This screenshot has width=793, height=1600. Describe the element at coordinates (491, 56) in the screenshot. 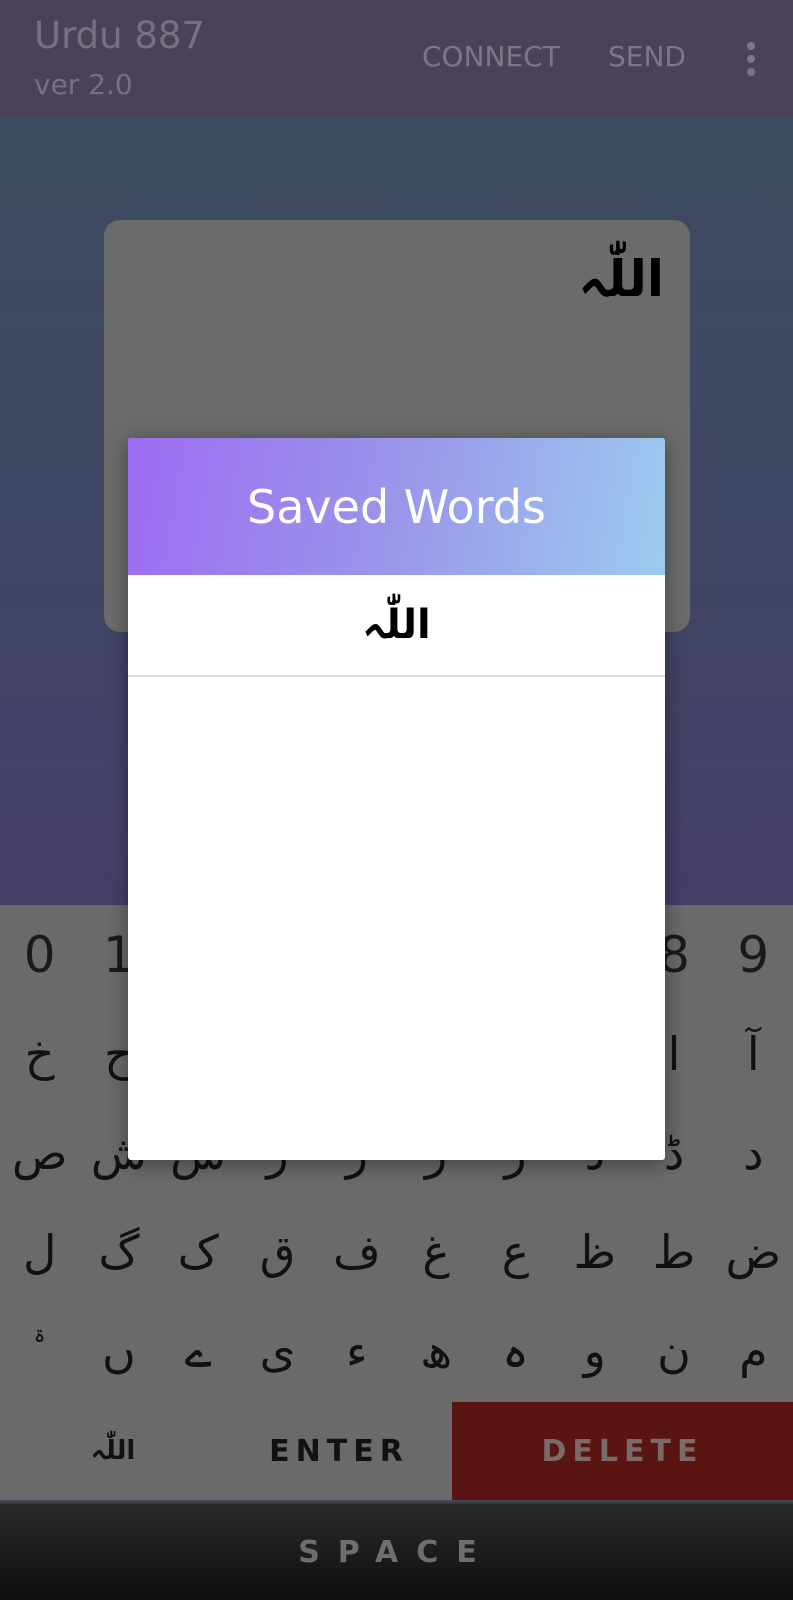

I see `connect-button: CONNECT` at that location.